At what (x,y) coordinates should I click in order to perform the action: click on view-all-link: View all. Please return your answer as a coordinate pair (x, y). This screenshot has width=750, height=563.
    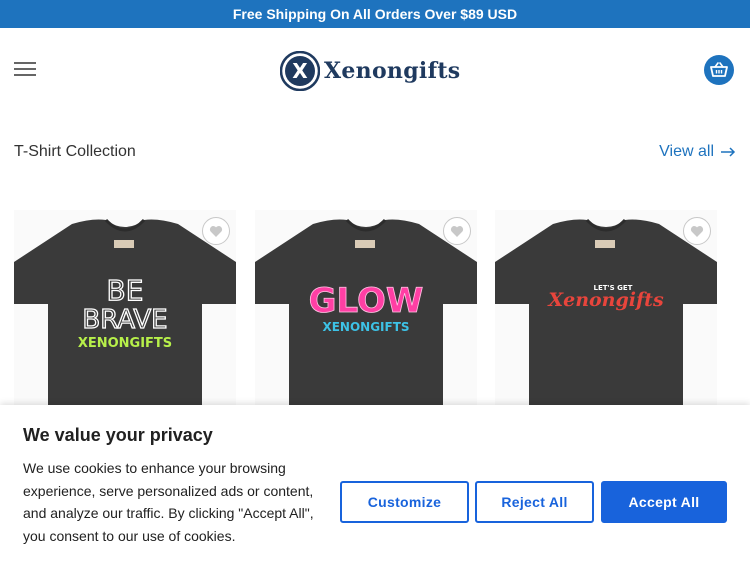
    Looking at the image, I should click on (697, 152).